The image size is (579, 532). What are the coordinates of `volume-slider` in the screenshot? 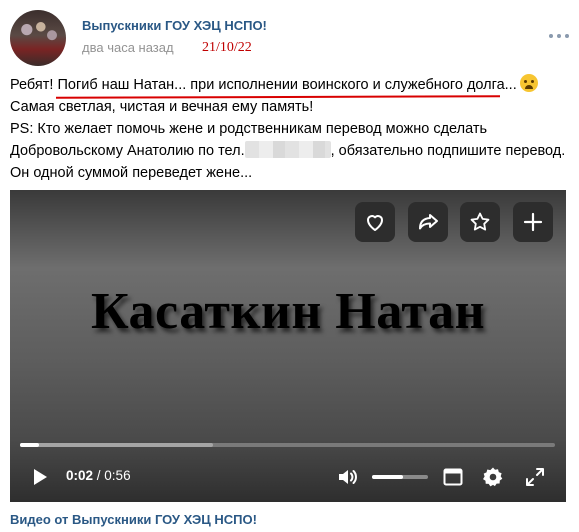 It's located at (400, 477).